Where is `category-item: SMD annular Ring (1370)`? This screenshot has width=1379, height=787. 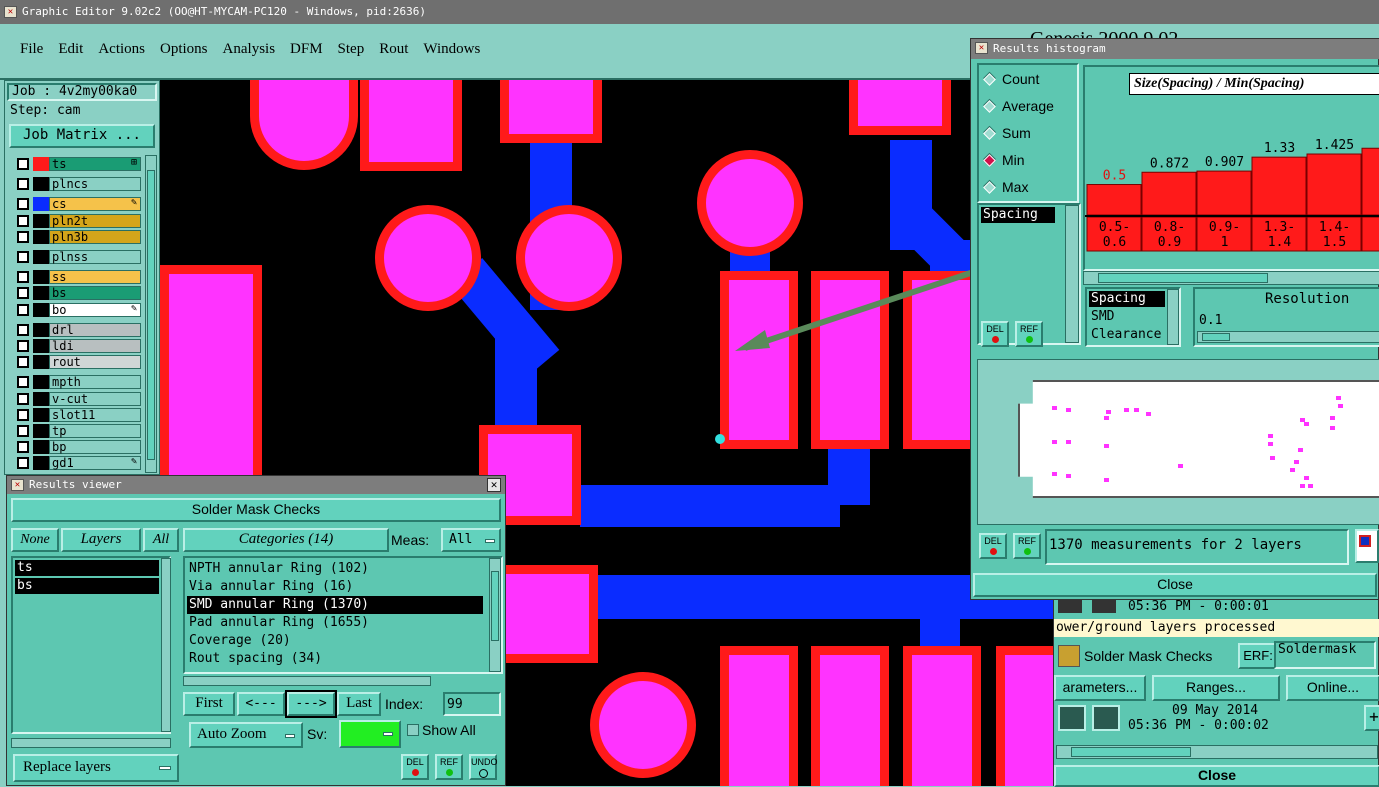
category-item: SMD annular Ring (1370) is located at coordinates (335, 605).